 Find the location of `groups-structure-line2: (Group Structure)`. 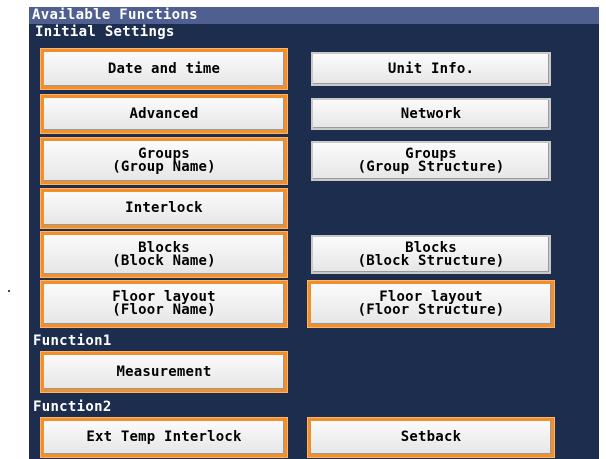

groups-structure-line2: (Group Structure) is located at coordinates (431, 167).